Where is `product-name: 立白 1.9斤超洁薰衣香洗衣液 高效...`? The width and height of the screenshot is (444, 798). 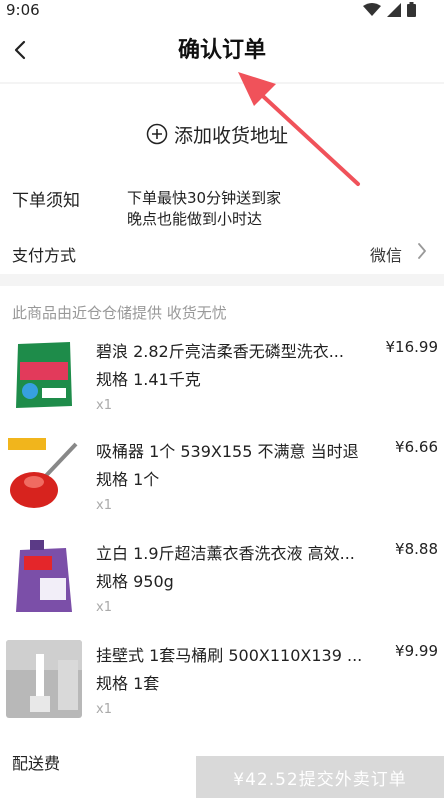
product-name: 立白 1.9斤超洁薰衣香洗衣液 高效... is located at coordinates (225, 553).